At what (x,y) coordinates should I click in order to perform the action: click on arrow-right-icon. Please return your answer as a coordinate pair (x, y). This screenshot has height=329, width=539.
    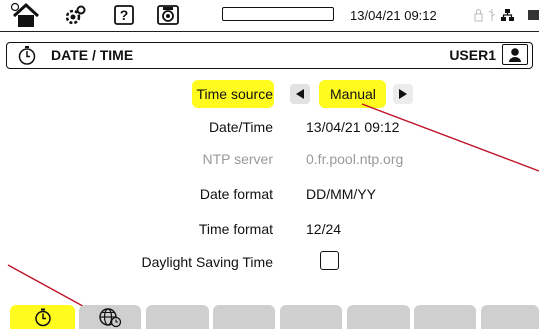
    Looking at the image, I should click on (403, 94).